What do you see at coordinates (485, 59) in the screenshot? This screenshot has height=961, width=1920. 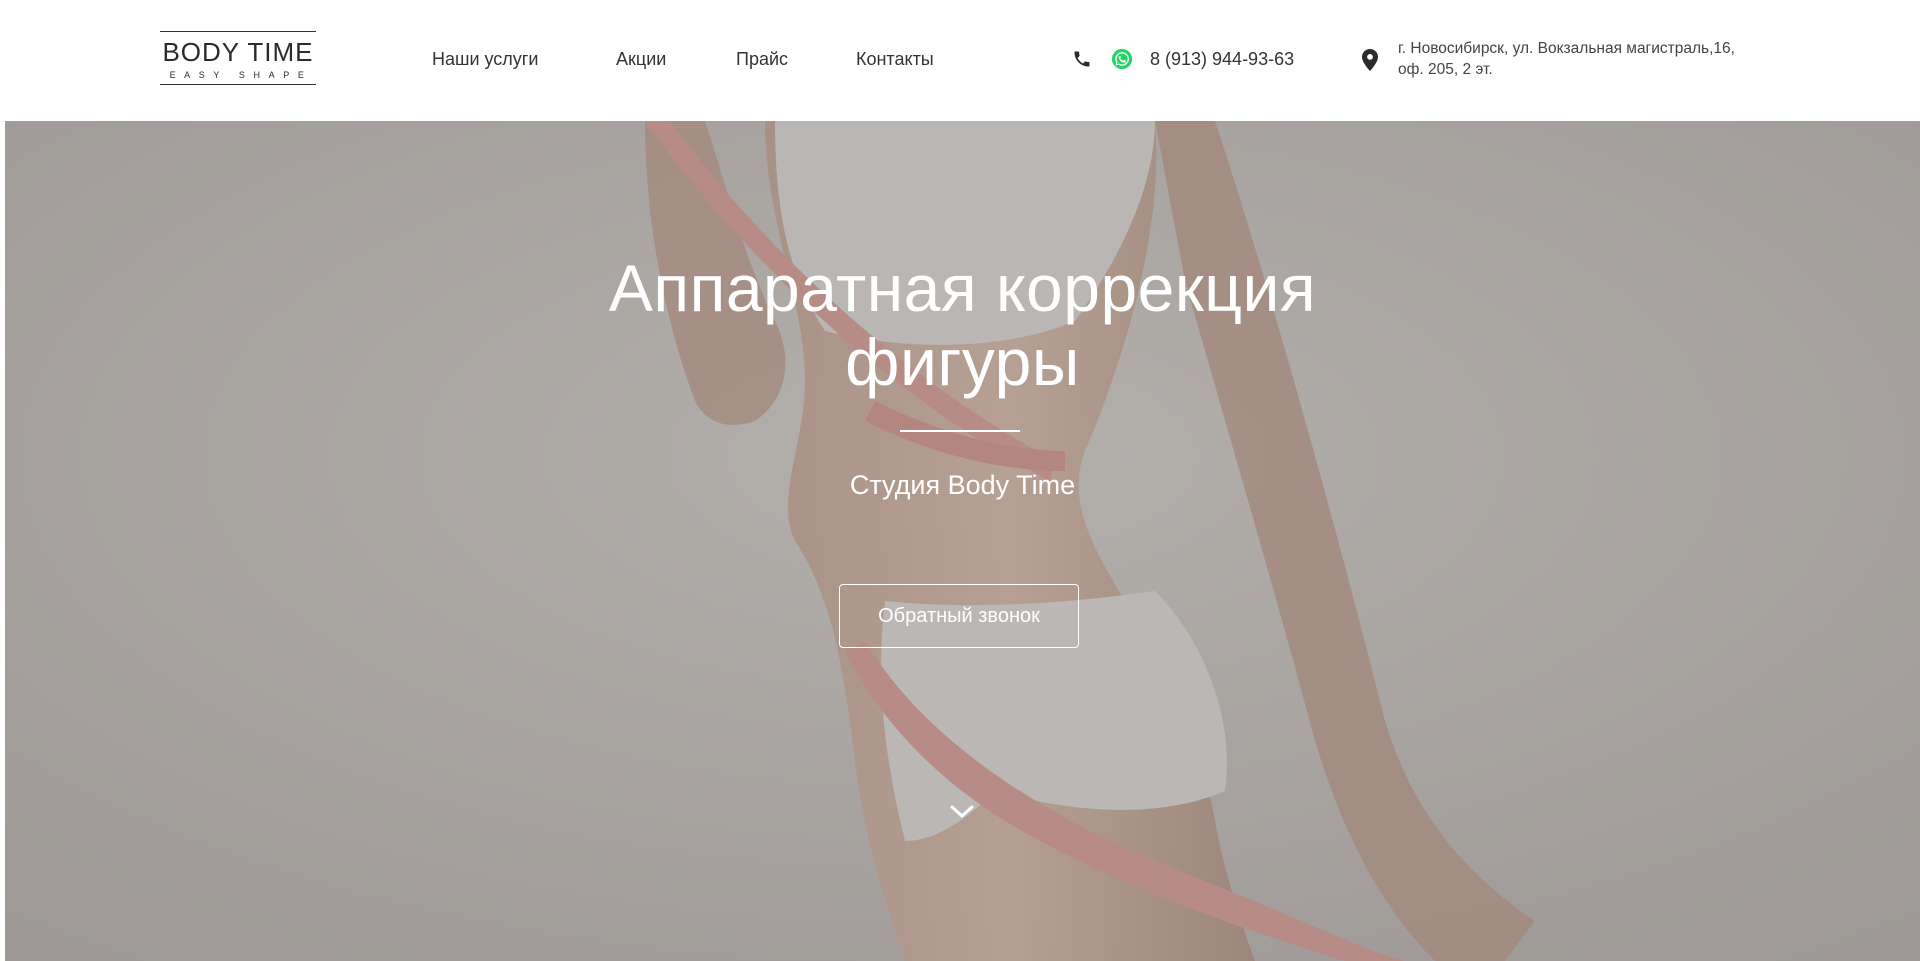 I see `nav-item-services: Наши услуги` at bounding box center [485, 59].